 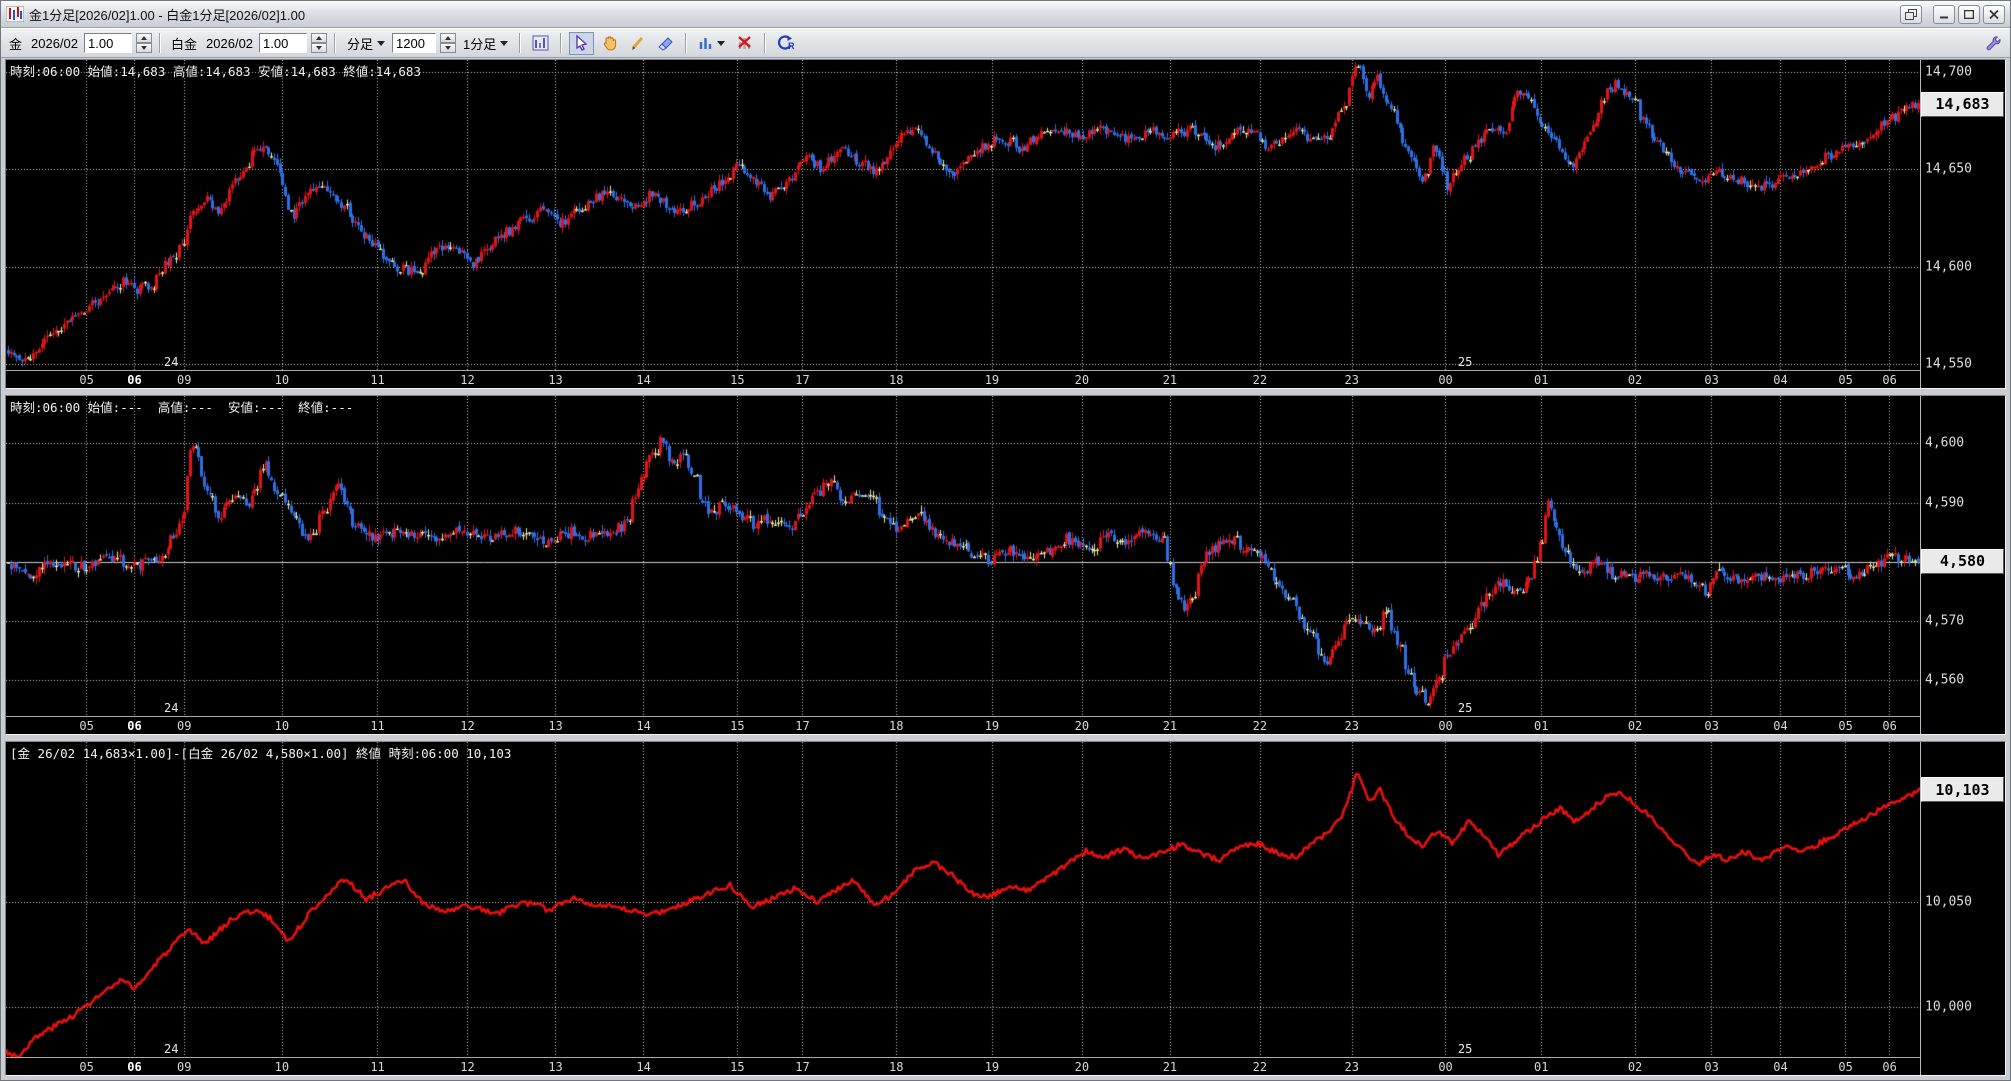 I want to click on time-axis-label: 09, so click(x=184, y=726).